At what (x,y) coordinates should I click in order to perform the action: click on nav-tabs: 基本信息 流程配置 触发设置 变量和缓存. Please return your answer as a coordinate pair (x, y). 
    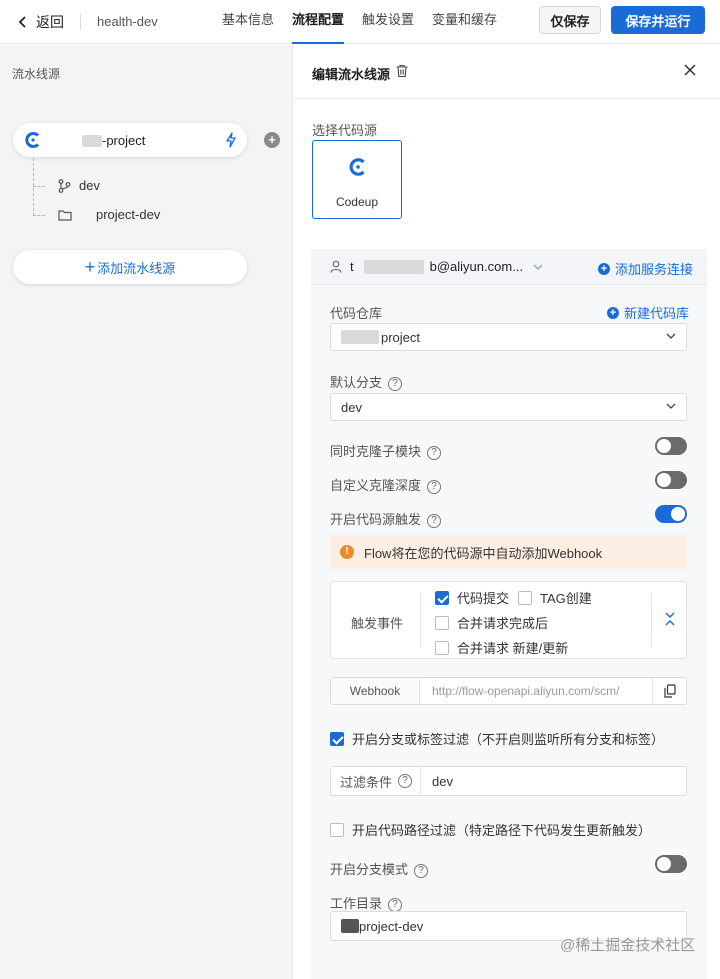
    Looking at the image, I should click on (368, 22).